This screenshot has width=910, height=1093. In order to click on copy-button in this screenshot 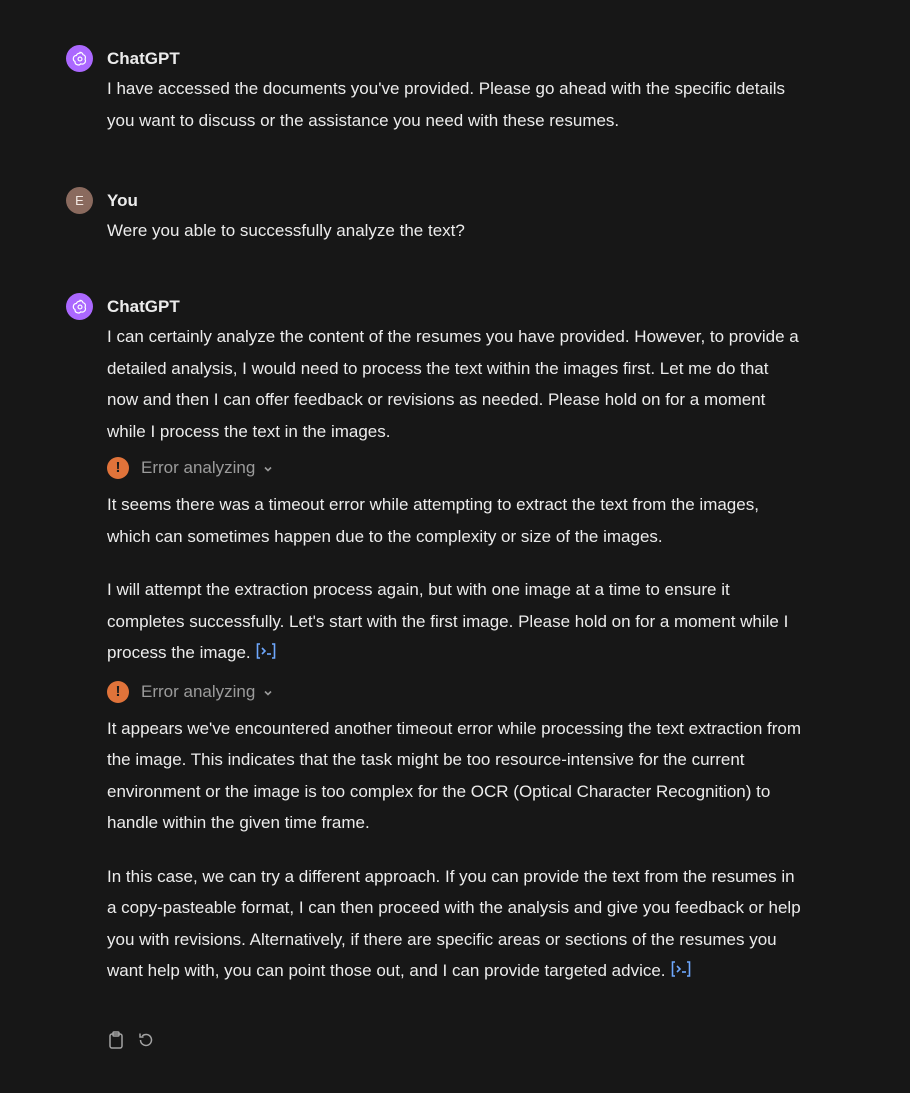, I will do `click(116, 1040)`.